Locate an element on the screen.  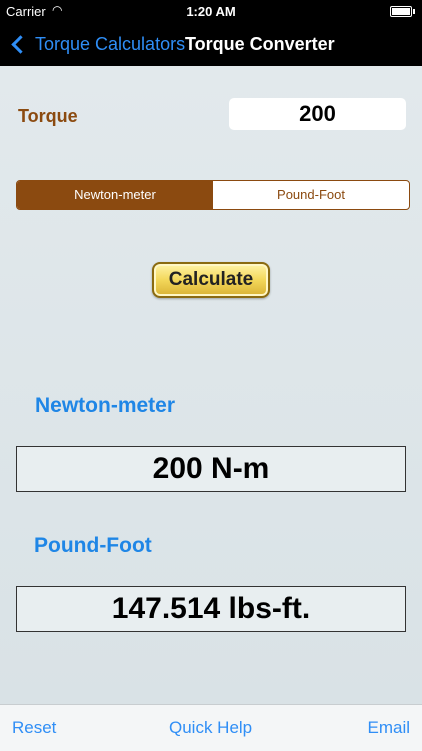
newton-meter-result: 200 N-m is located at coordinates (211, 469).